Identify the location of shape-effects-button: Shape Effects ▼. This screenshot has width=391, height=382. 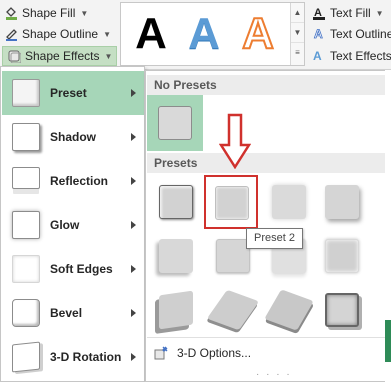
(60, 56).